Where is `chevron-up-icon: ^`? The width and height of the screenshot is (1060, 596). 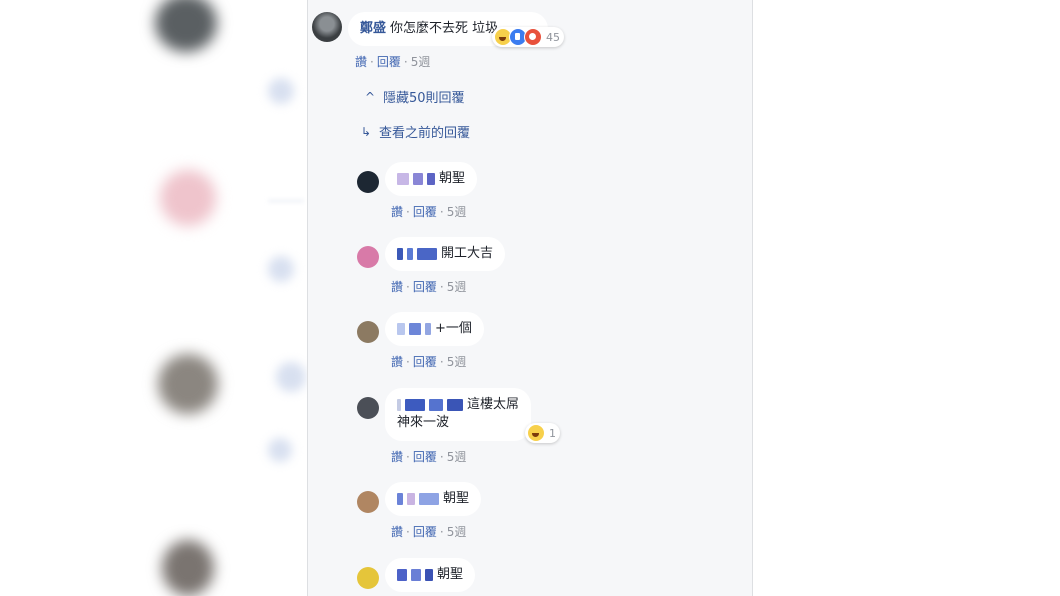 chevron-up-icon: ^ is located at coordinates (370, 96).